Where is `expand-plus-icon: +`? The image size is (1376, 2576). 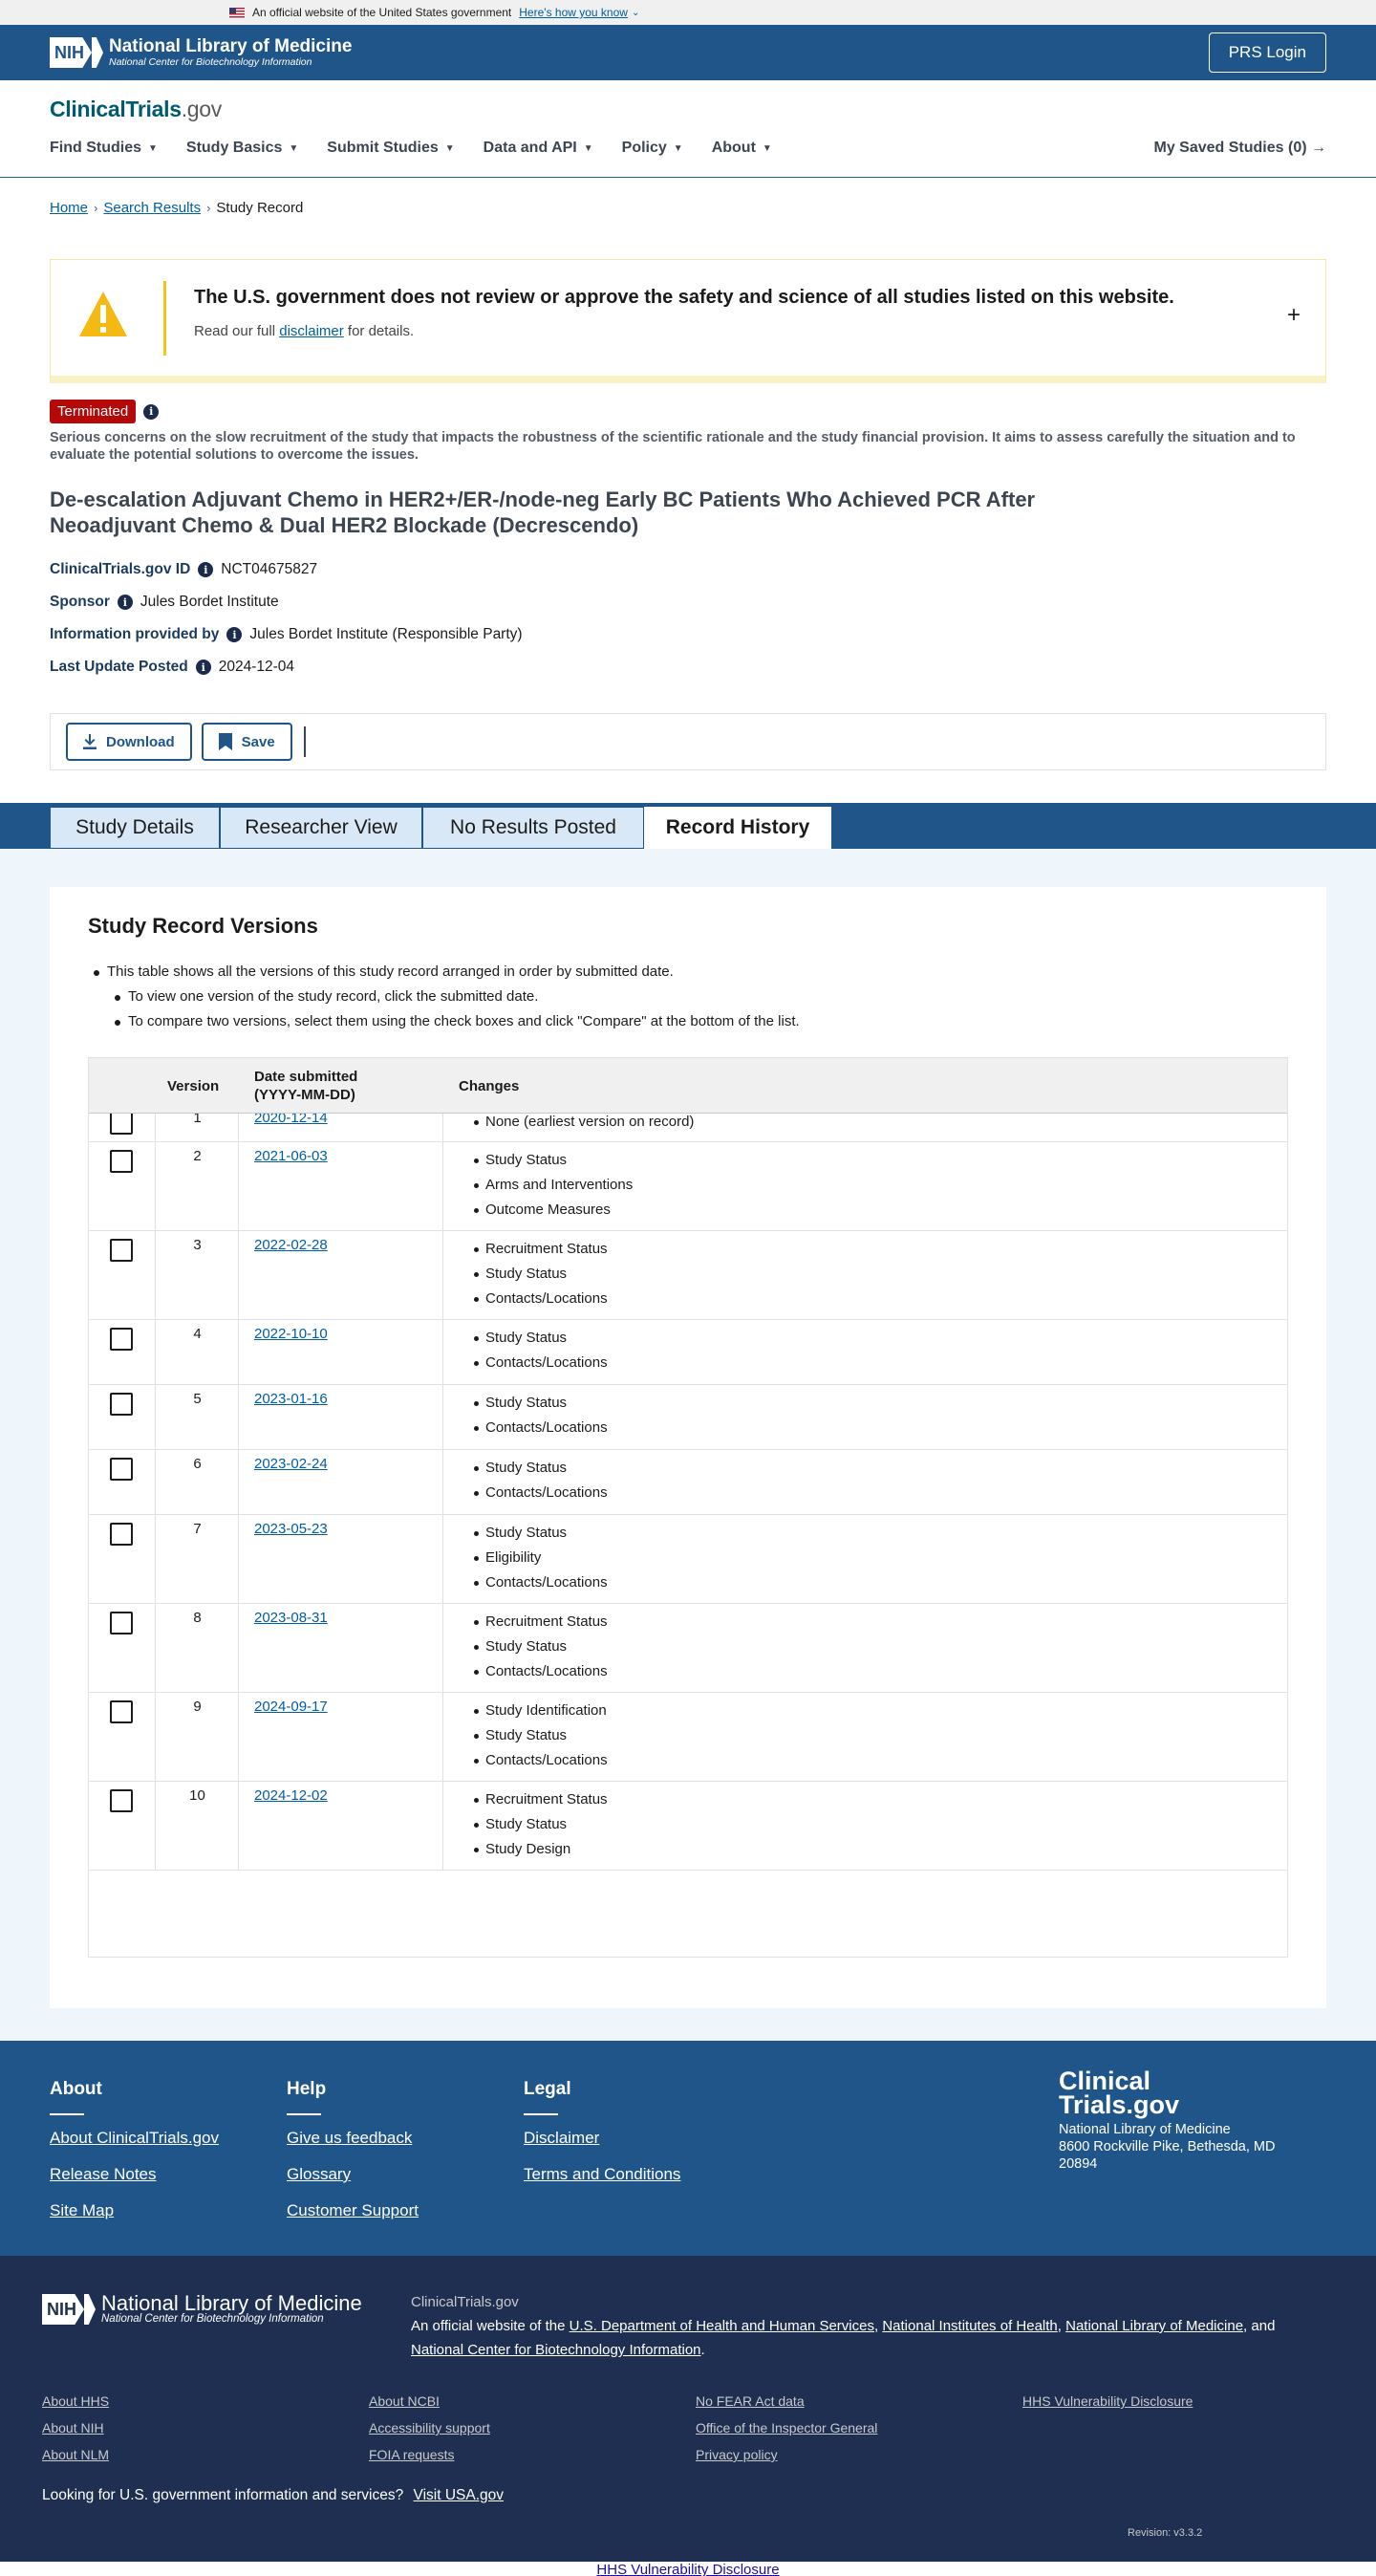
expand-plus-icon: + is located at coordinates (1294, 315).